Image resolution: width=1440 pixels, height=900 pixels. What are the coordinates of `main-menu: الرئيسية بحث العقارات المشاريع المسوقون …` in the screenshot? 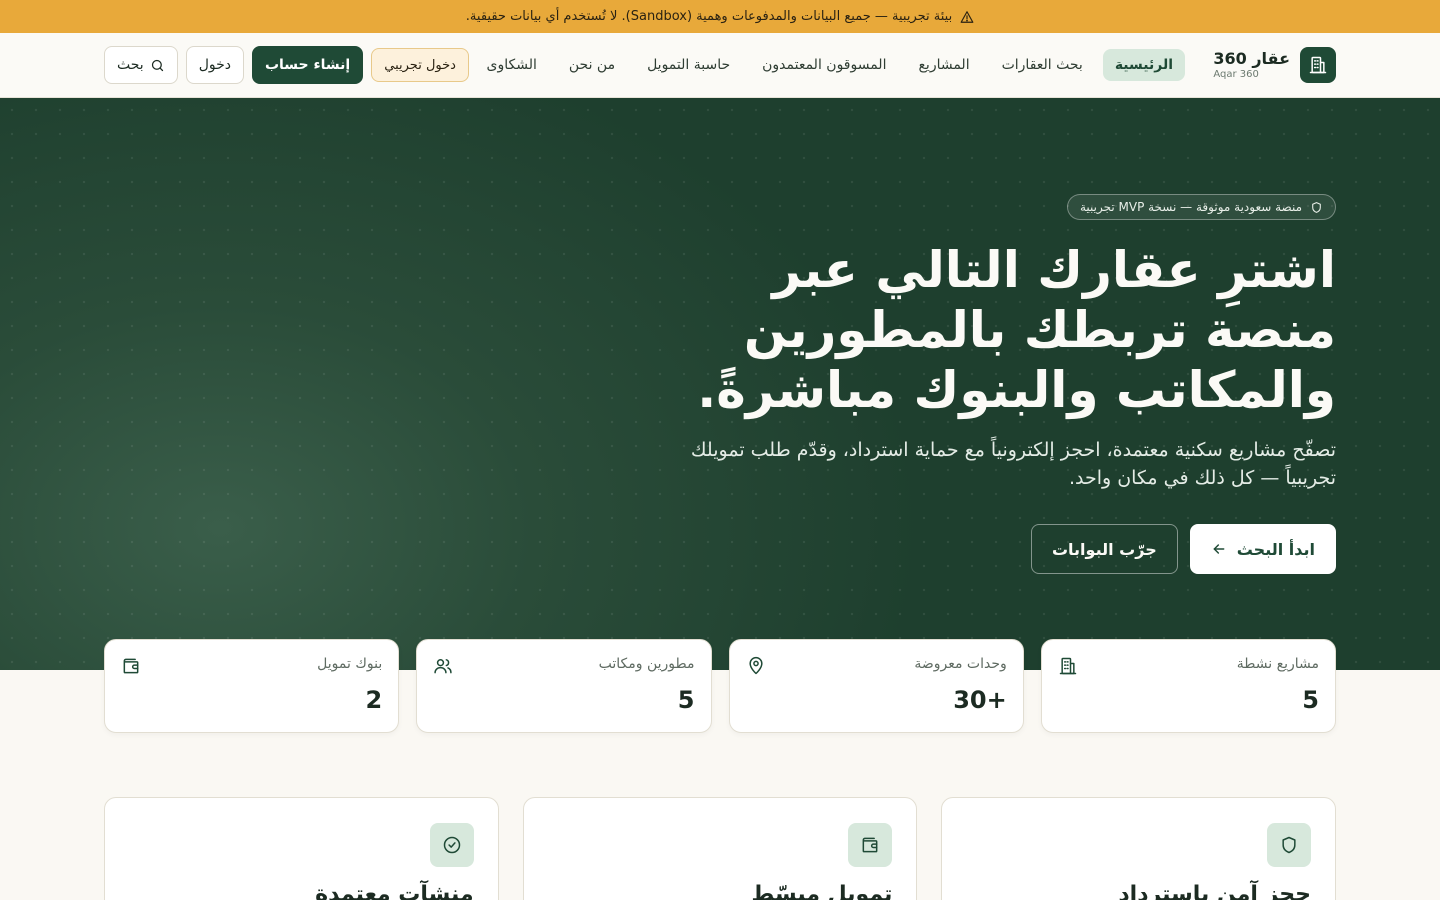 It's located at (830, 65).